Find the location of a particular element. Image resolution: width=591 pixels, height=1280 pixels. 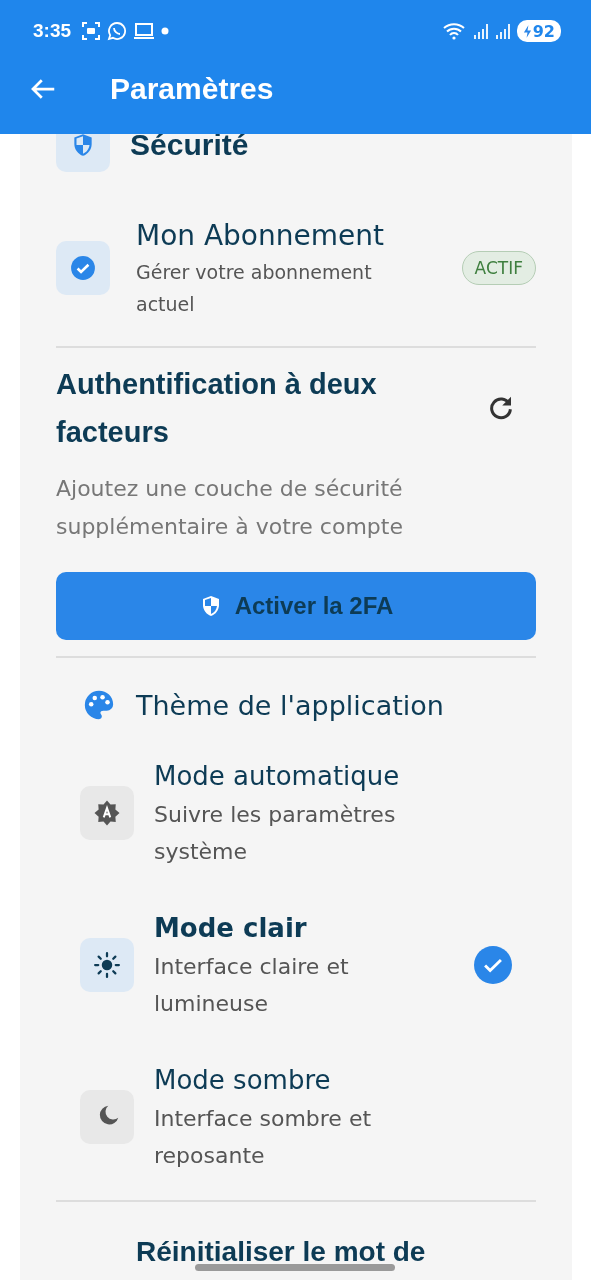

option-subtitle: Interface claire et lumineuse is located at coordinates (252, 985).